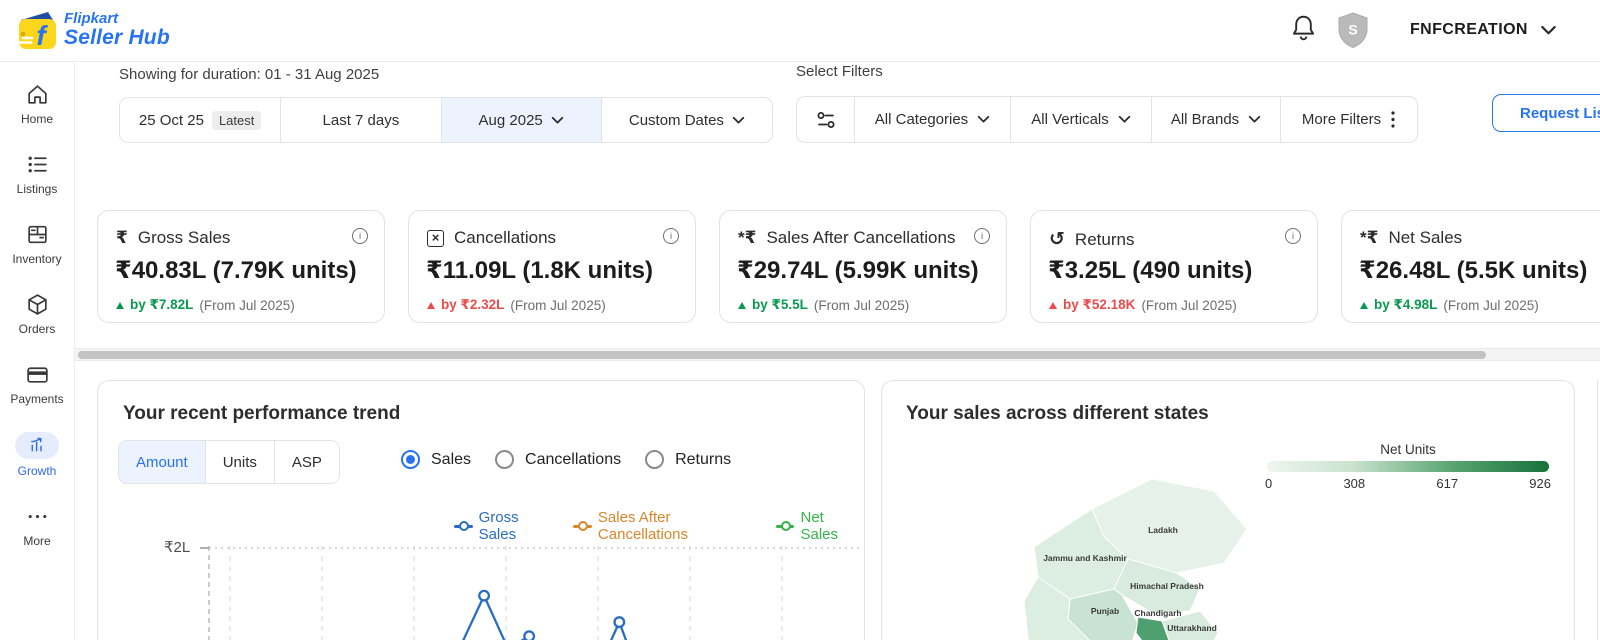 The width and height of the screenshot is (1600, 640). What do you see at coordinates (531, 593) in the screenshot?
I see `trend-chart-canvas` at bounding box center [531, 593].